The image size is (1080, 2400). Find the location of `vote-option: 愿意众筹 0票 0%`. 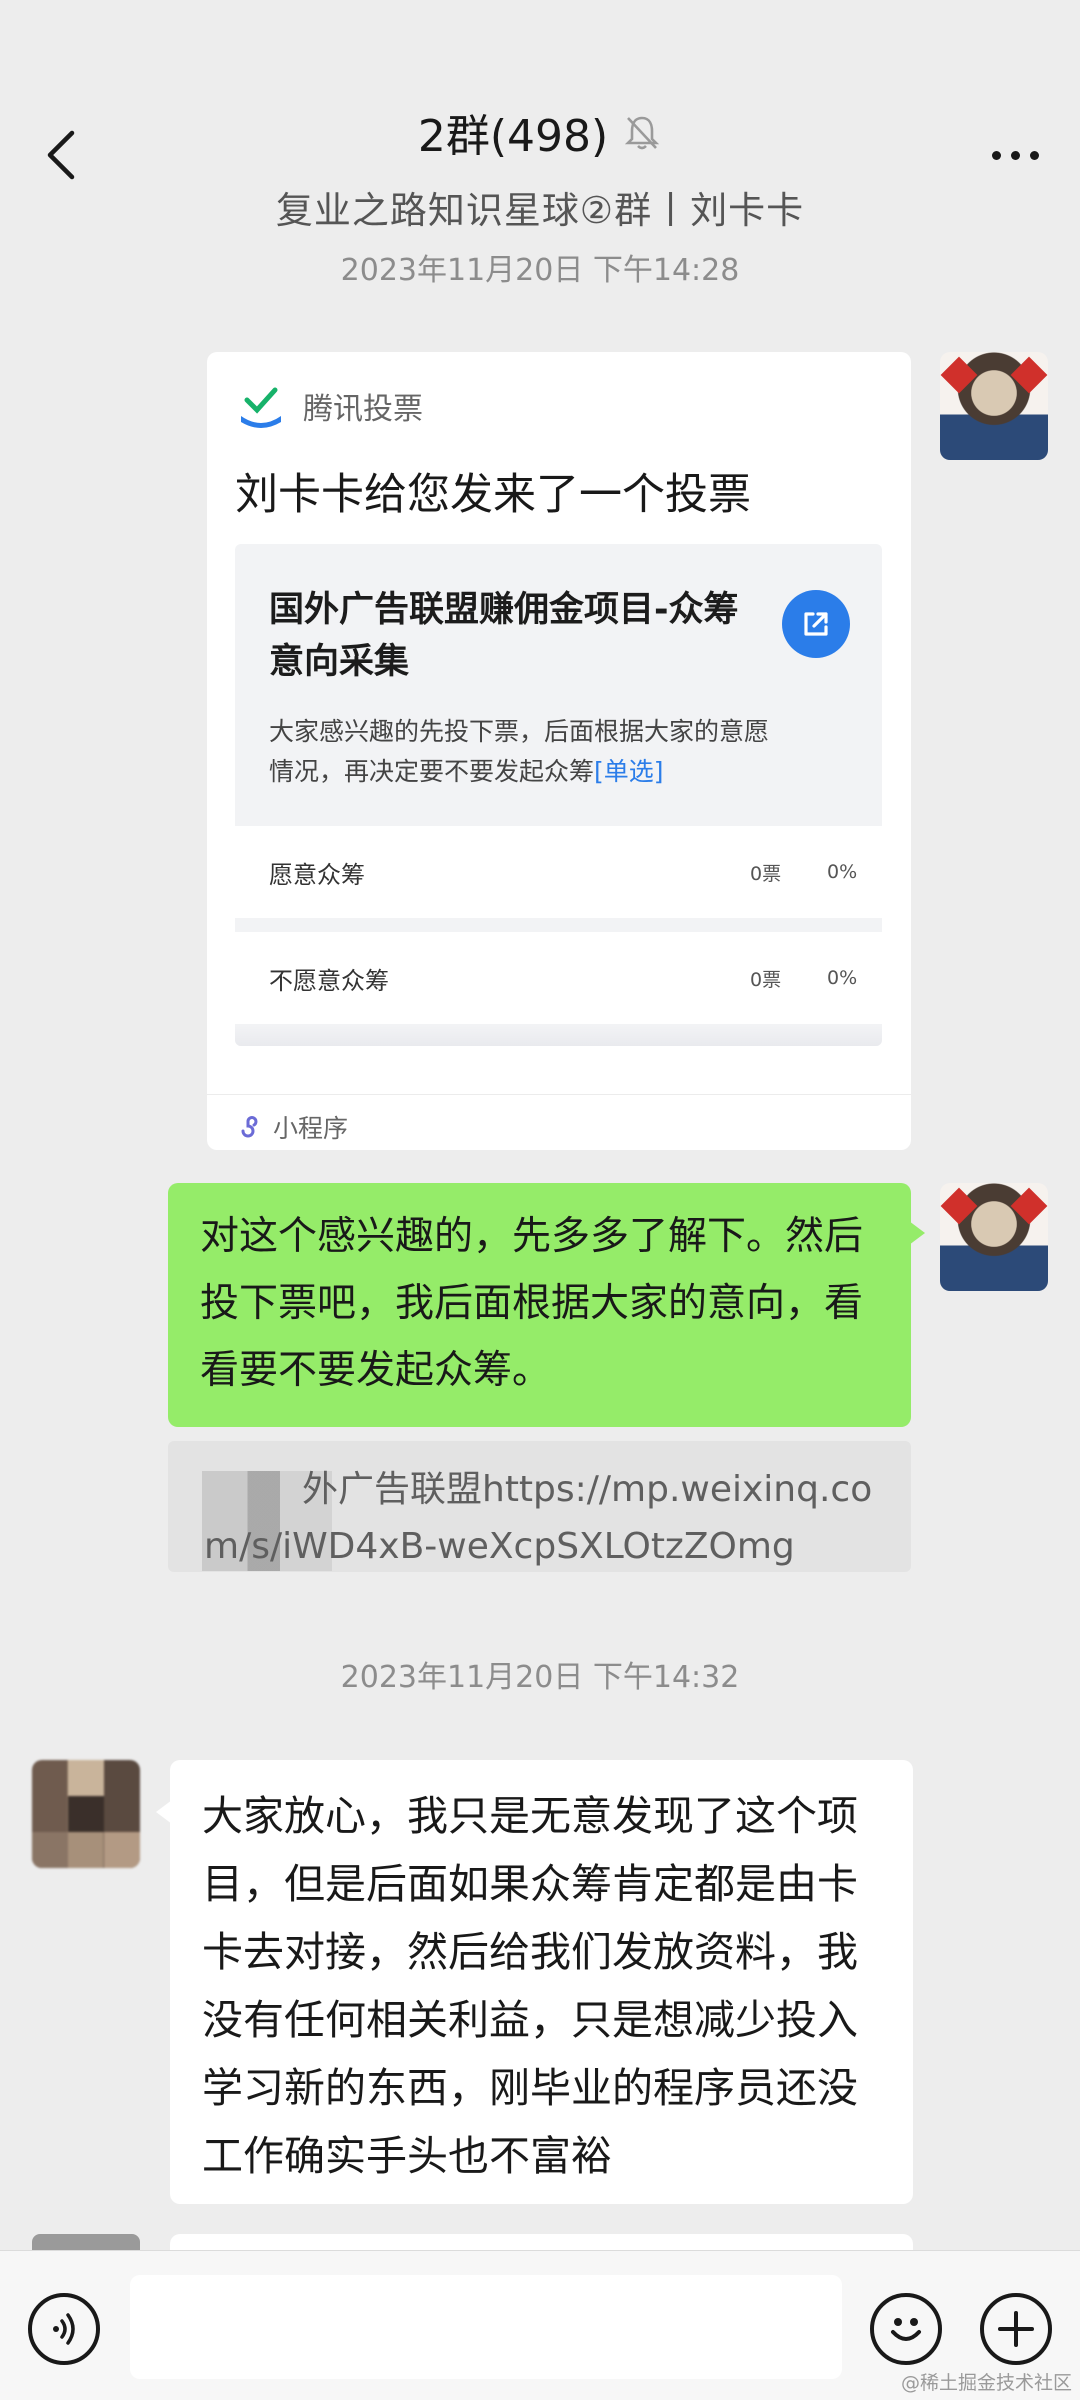

vote-option: 愿意众筹 0票 0% is located at coordinates (558, 872).